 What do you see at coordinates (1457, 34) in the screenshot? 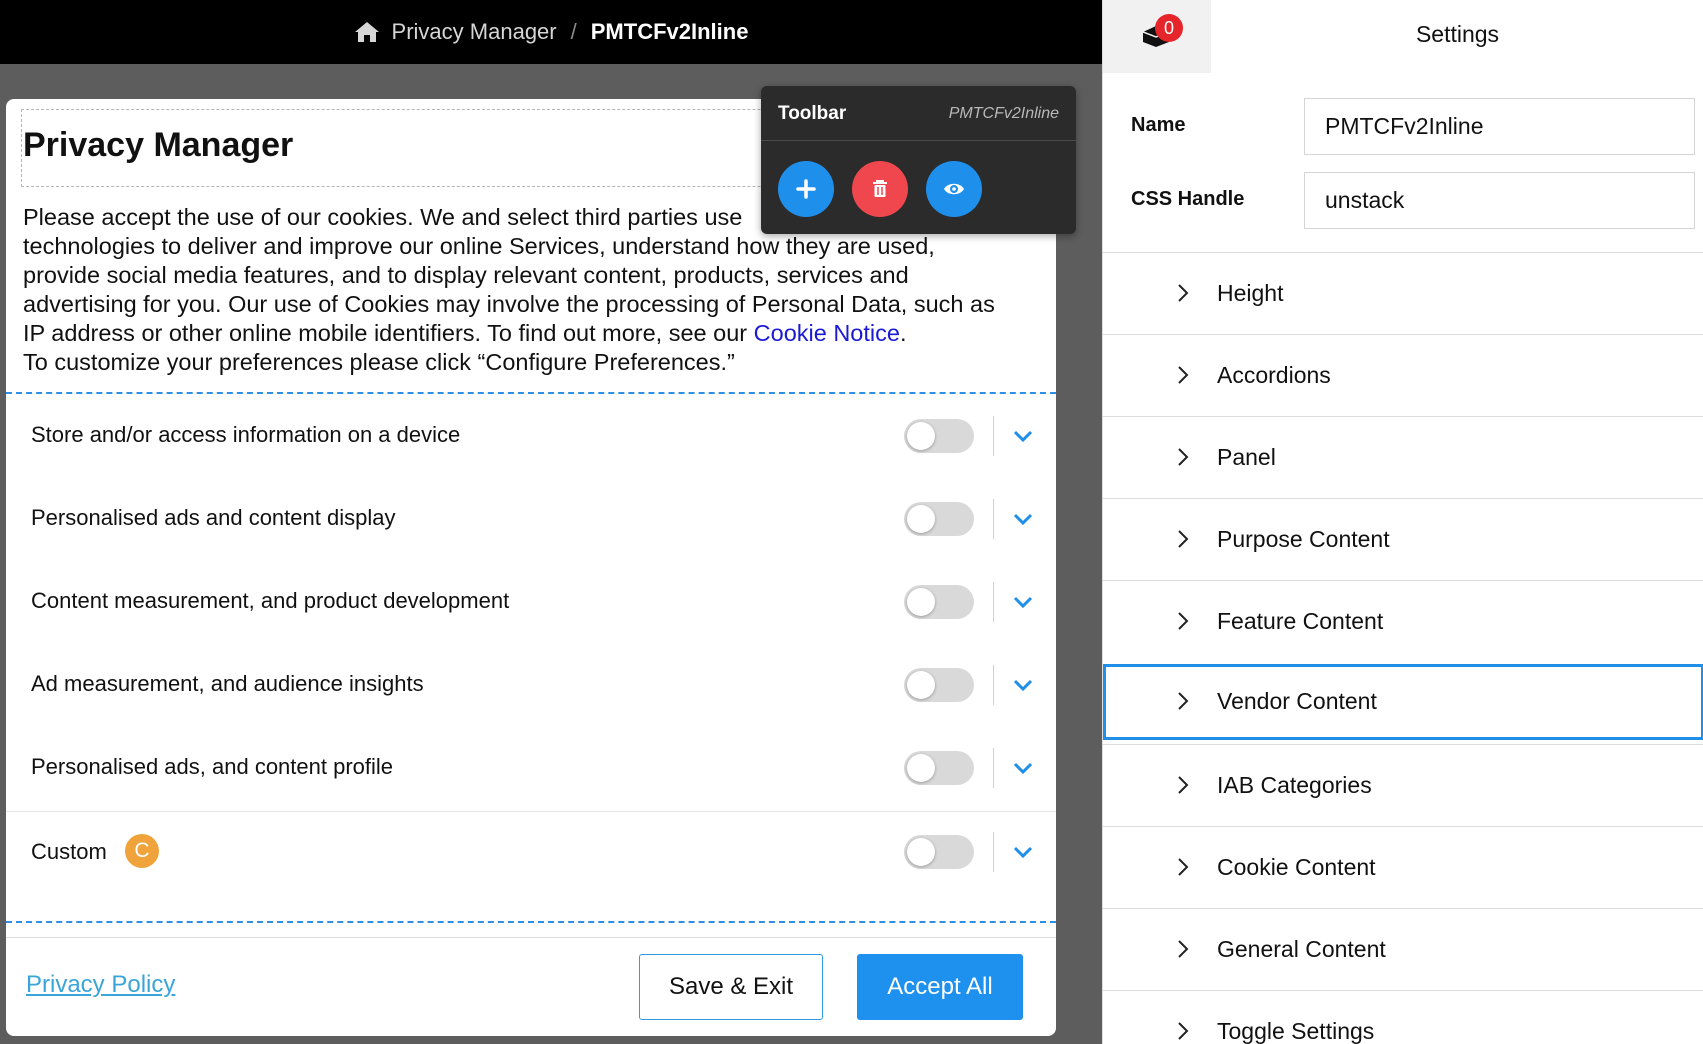
I see `settings-title: Settings` at bounding box center [1457, 34].